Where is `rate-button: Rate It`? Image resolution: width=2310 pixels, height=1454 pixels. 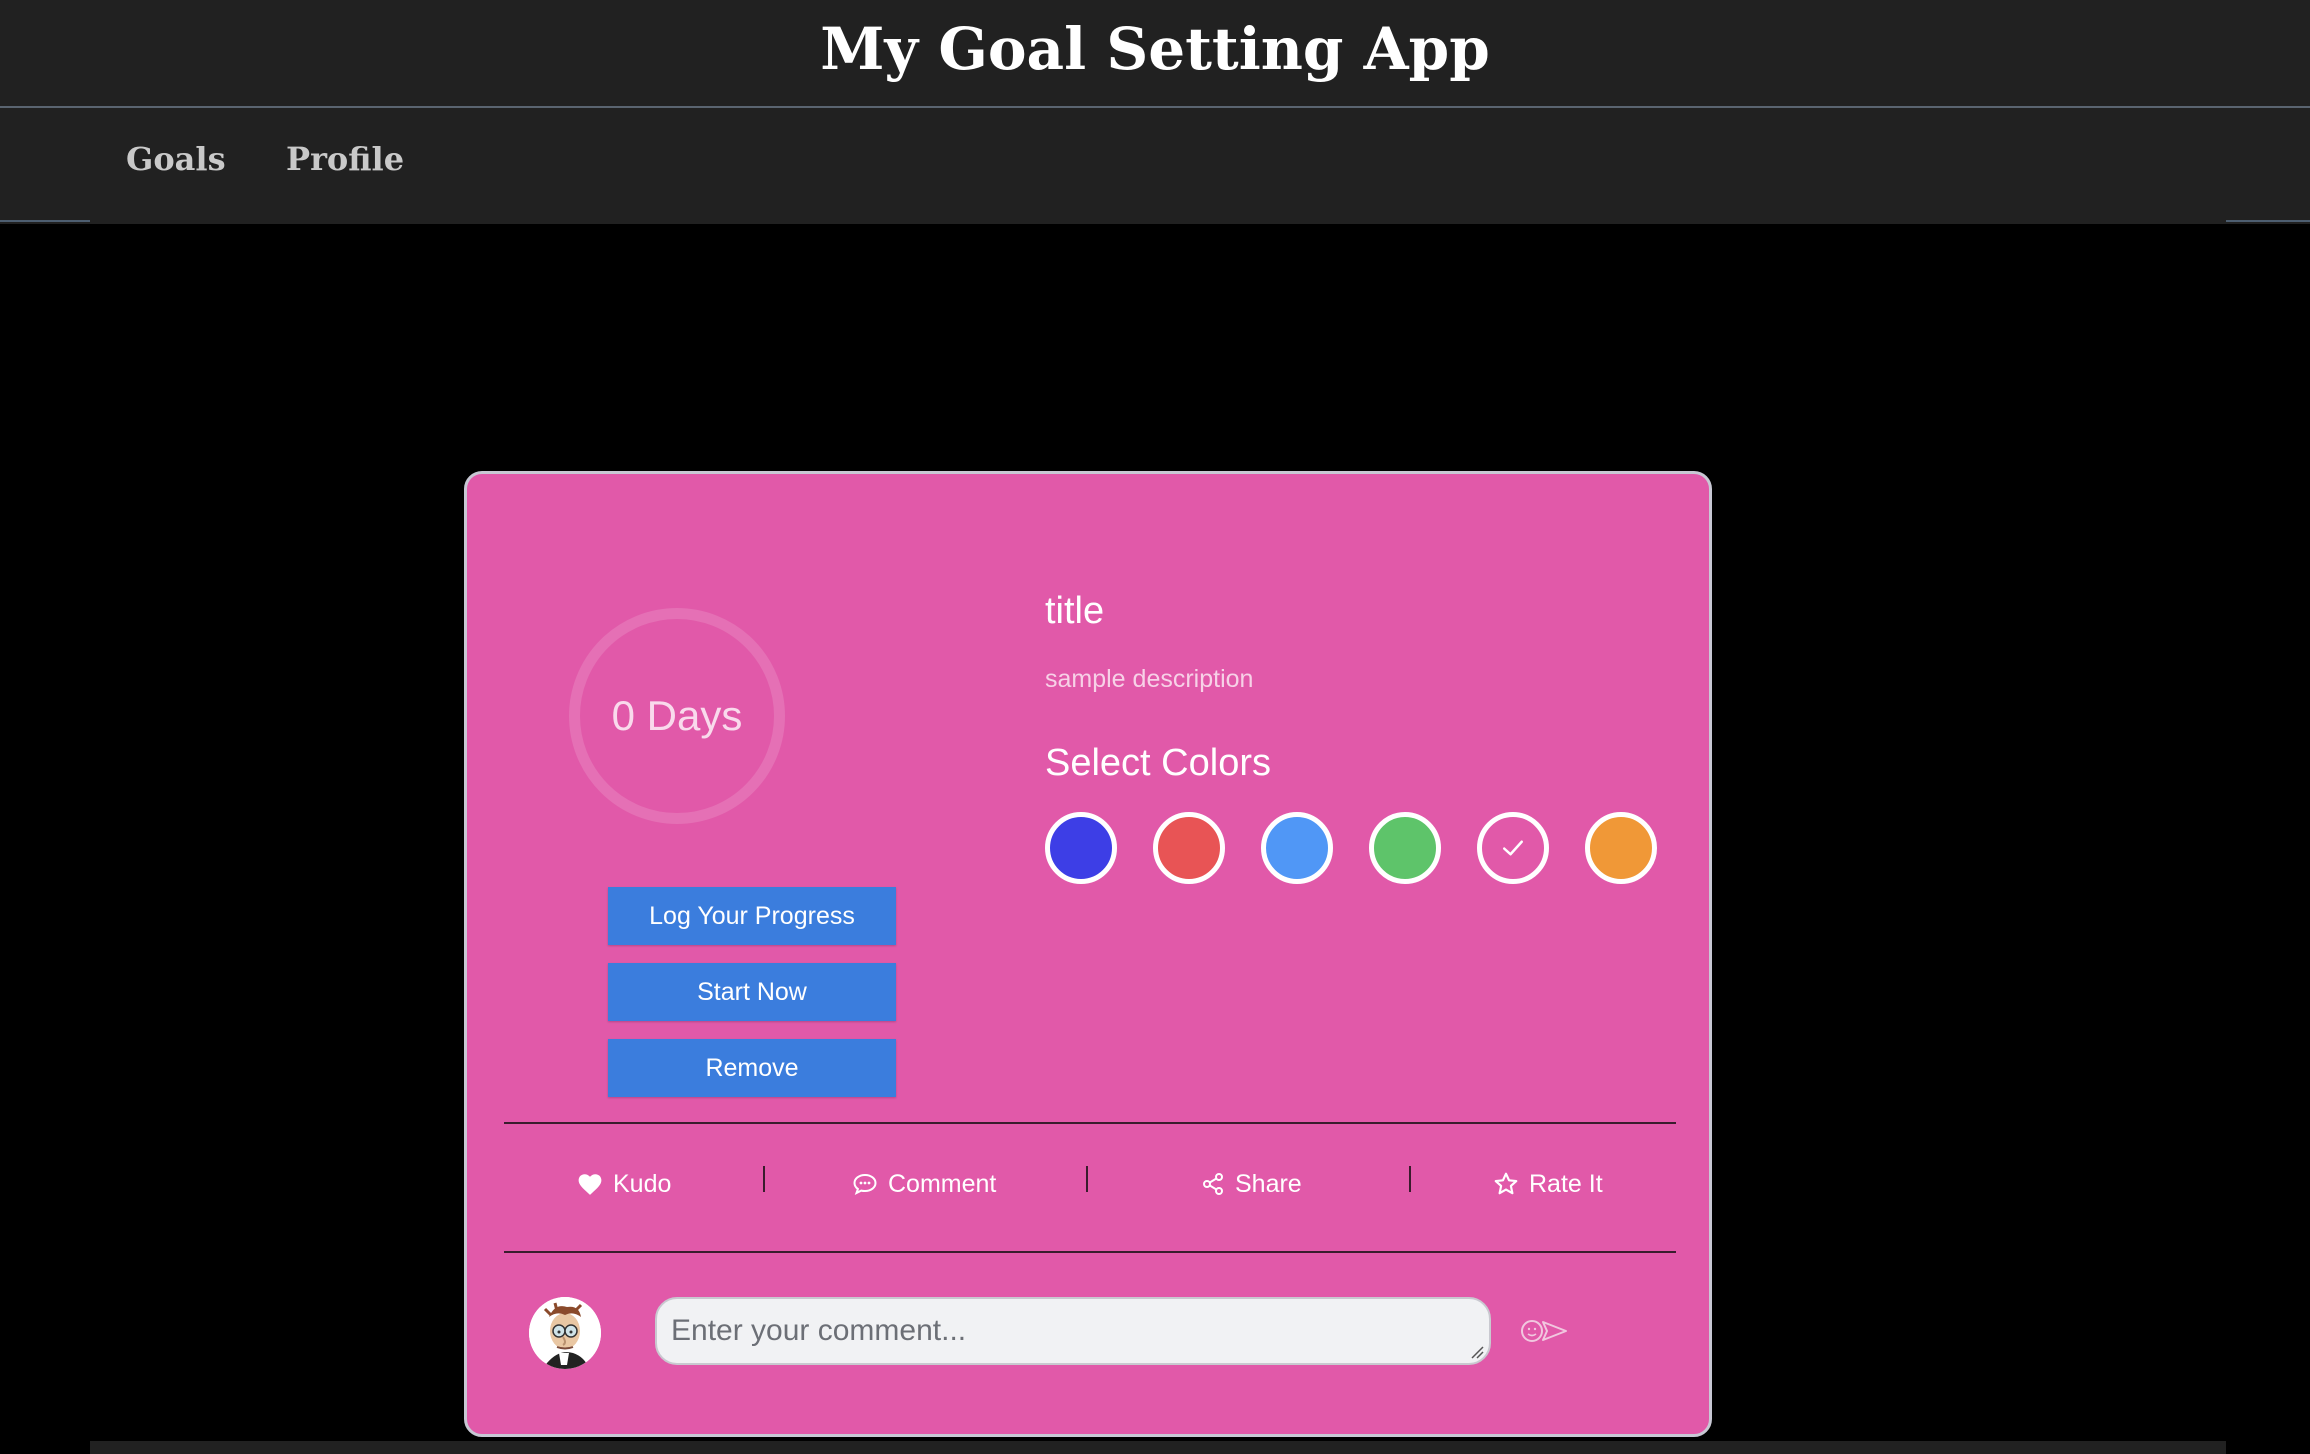
rate-button: Rate It is located at coordinates (1548, 1184).